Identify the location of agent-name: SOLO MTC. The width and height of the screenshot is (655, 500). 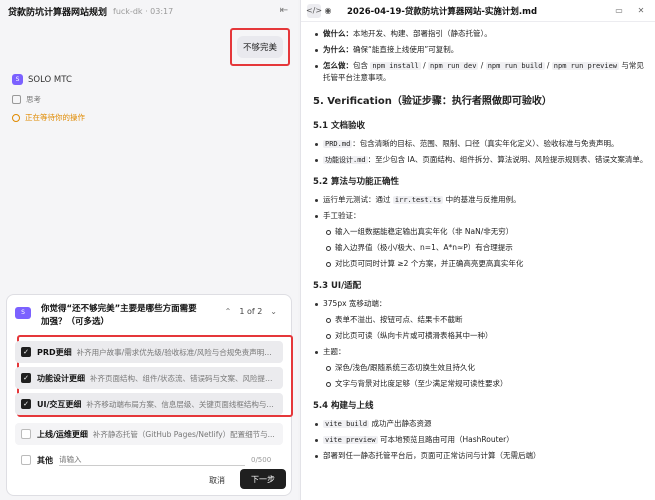
(50, 79).